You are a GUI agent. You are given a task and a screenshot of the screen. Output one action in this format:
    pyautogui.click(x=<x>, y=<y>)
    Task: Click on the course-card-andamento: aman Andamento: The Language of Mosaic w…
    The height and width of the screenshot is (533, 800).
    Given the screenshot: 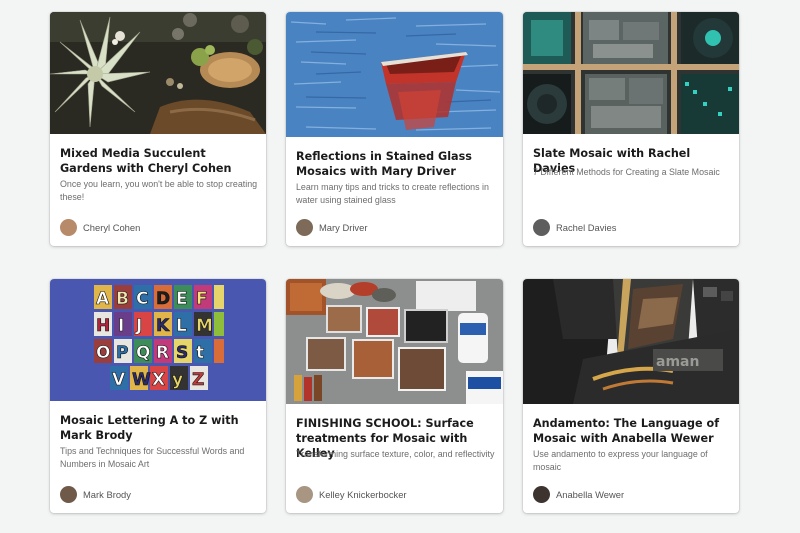 What is the action you would take?
    pyautogui.click(x=631, y=396)
    